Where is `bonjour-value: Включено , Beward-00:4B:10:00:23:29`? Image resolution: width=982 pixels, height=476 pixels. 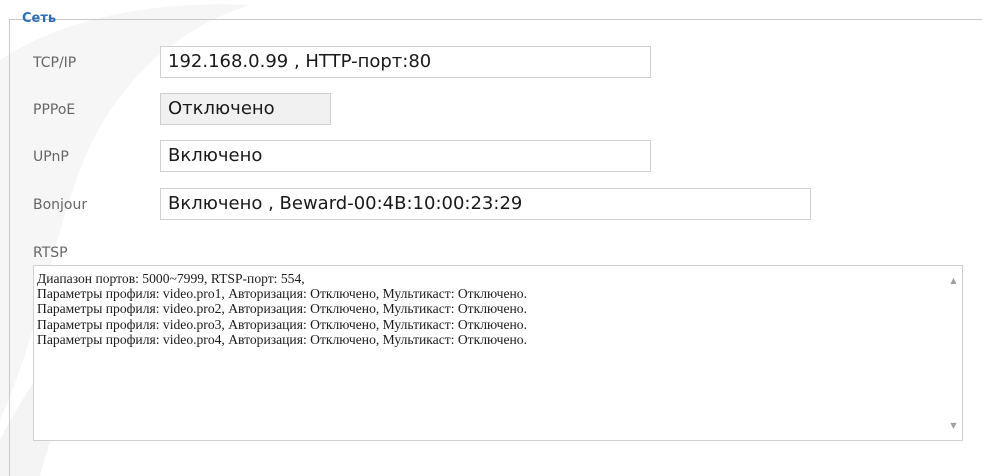
bonjour-value: Включено , Beward-00:4B:10:00:23:29 is located at coordinates (485, 204).